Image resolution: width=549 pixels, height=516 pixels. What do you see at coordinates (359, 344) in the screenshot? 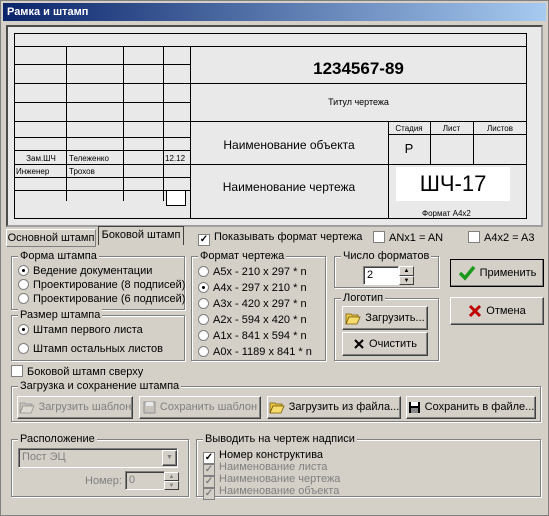
I see `close-icon` at bounding box center [359, 344].